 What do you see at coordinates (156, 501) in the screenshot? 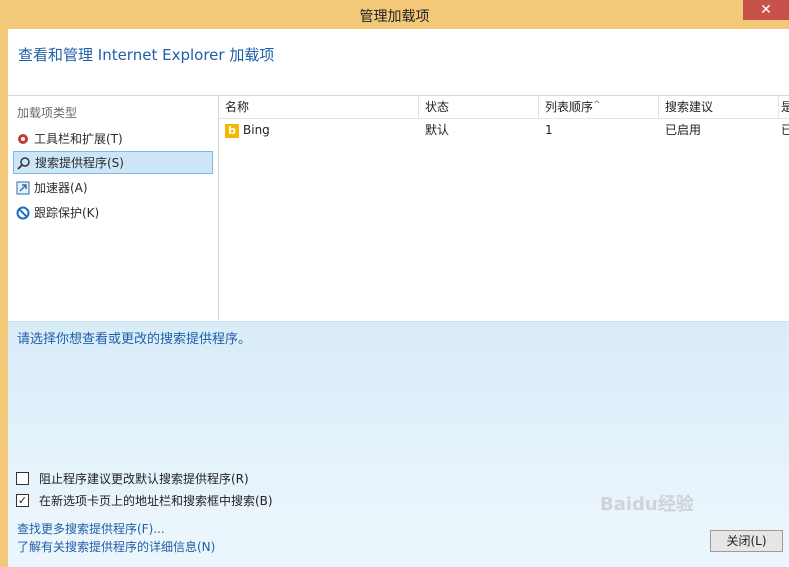
I see `search-address-bar-label: 在新选项卡页上的地址栏和搜索框中搜索(B)` at bounding box center [156, 501].